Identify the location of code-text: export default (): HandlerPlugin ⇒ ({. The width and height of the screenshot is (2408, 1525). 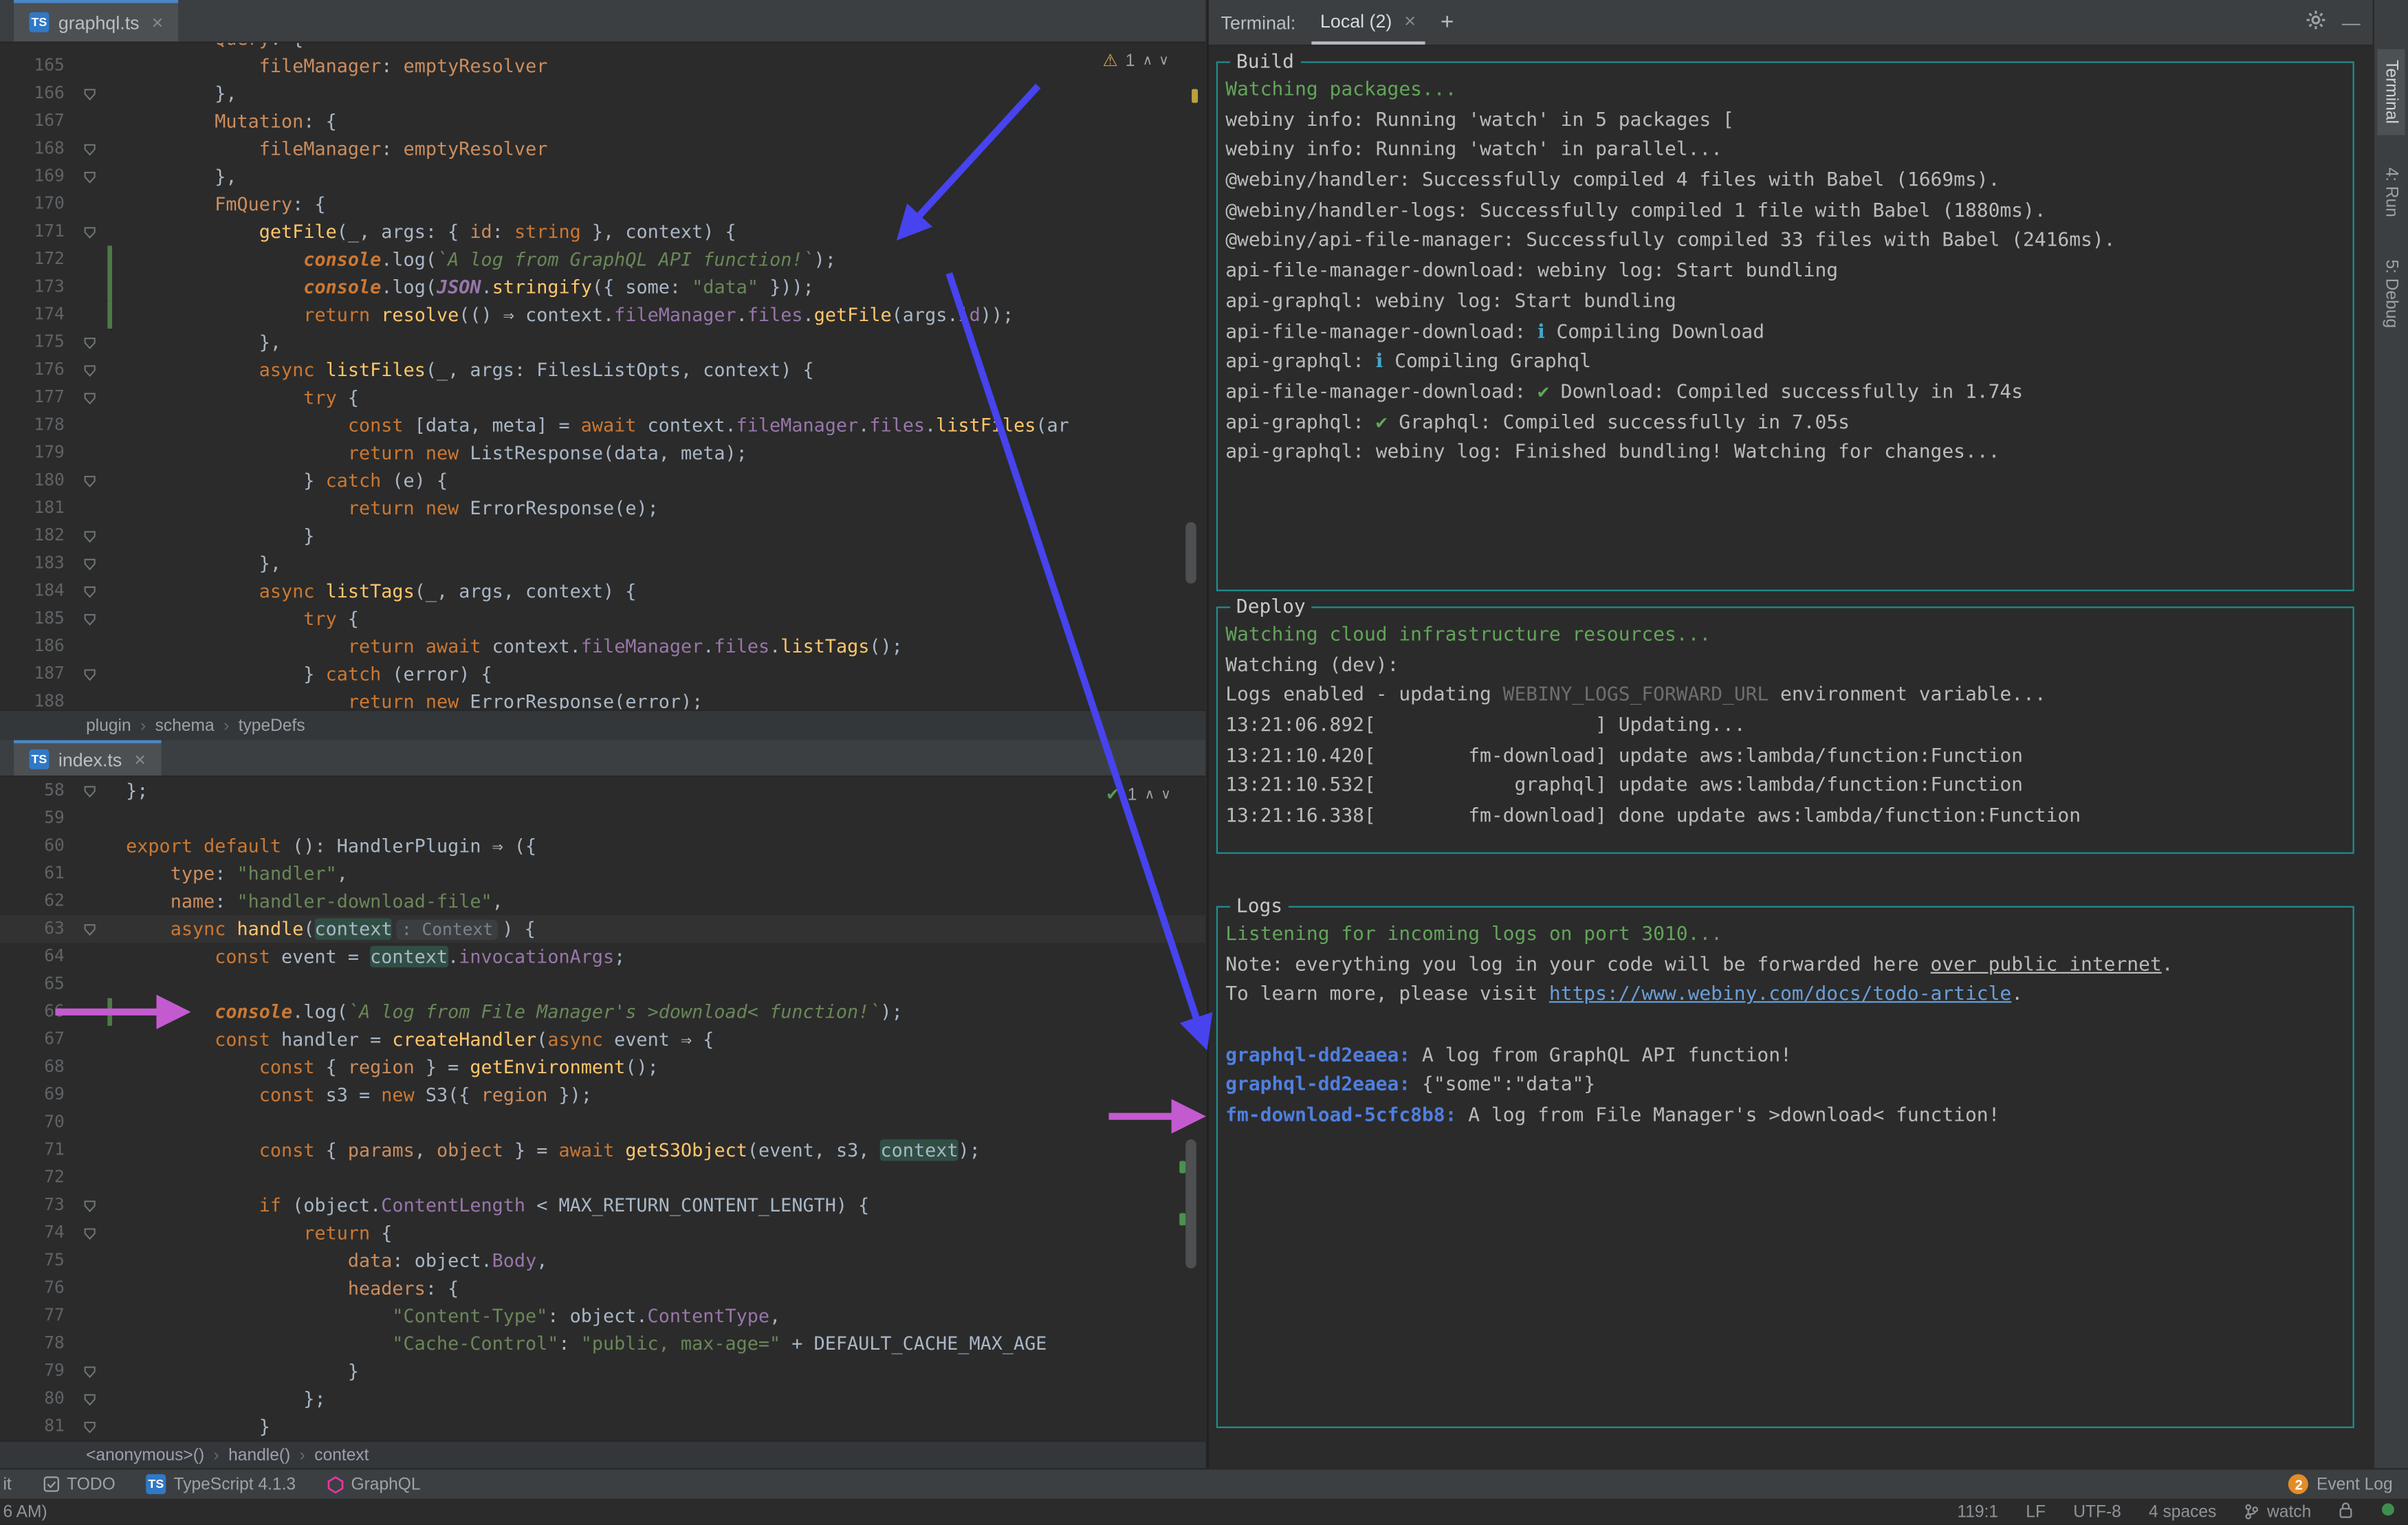
(324, 846).